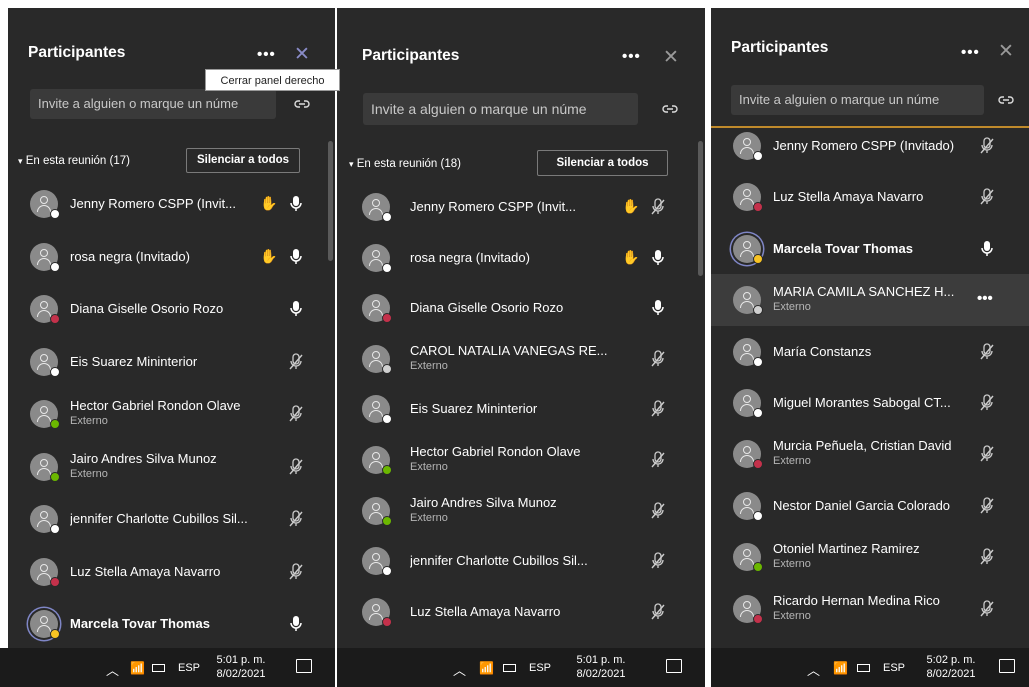 The width and height of the screenshot is (1029, 687). I want to click on participant-name: María Constanzs, so click(822, 351).